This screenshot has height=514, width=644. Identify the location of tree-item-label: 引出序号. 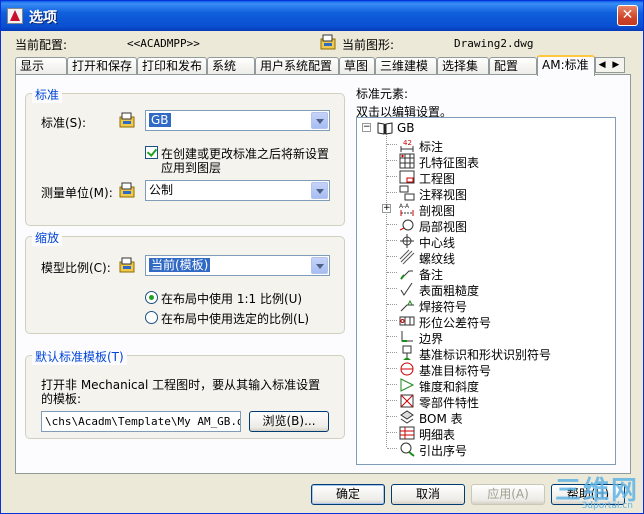
(443, 451).